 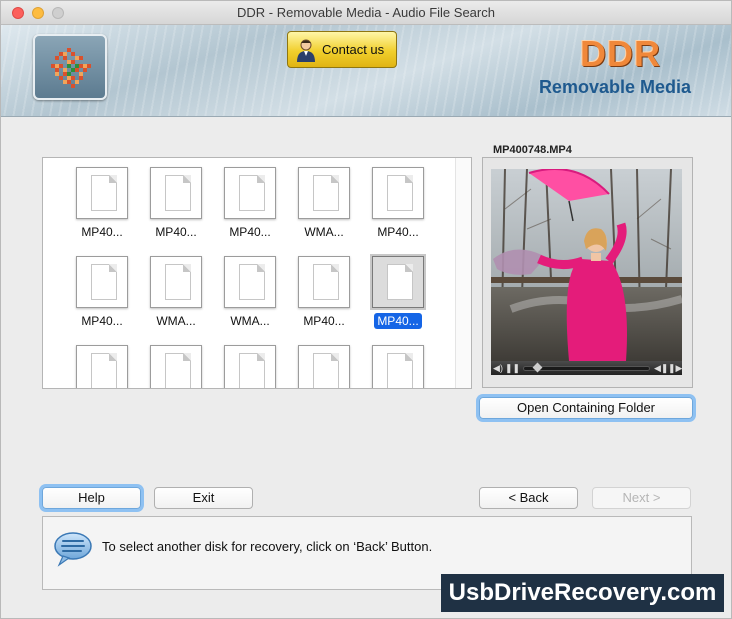 What do you see at coordinates (203, 498) in the screenshot?
I see `exit-button: Exit` at bounding box center [203, 498].